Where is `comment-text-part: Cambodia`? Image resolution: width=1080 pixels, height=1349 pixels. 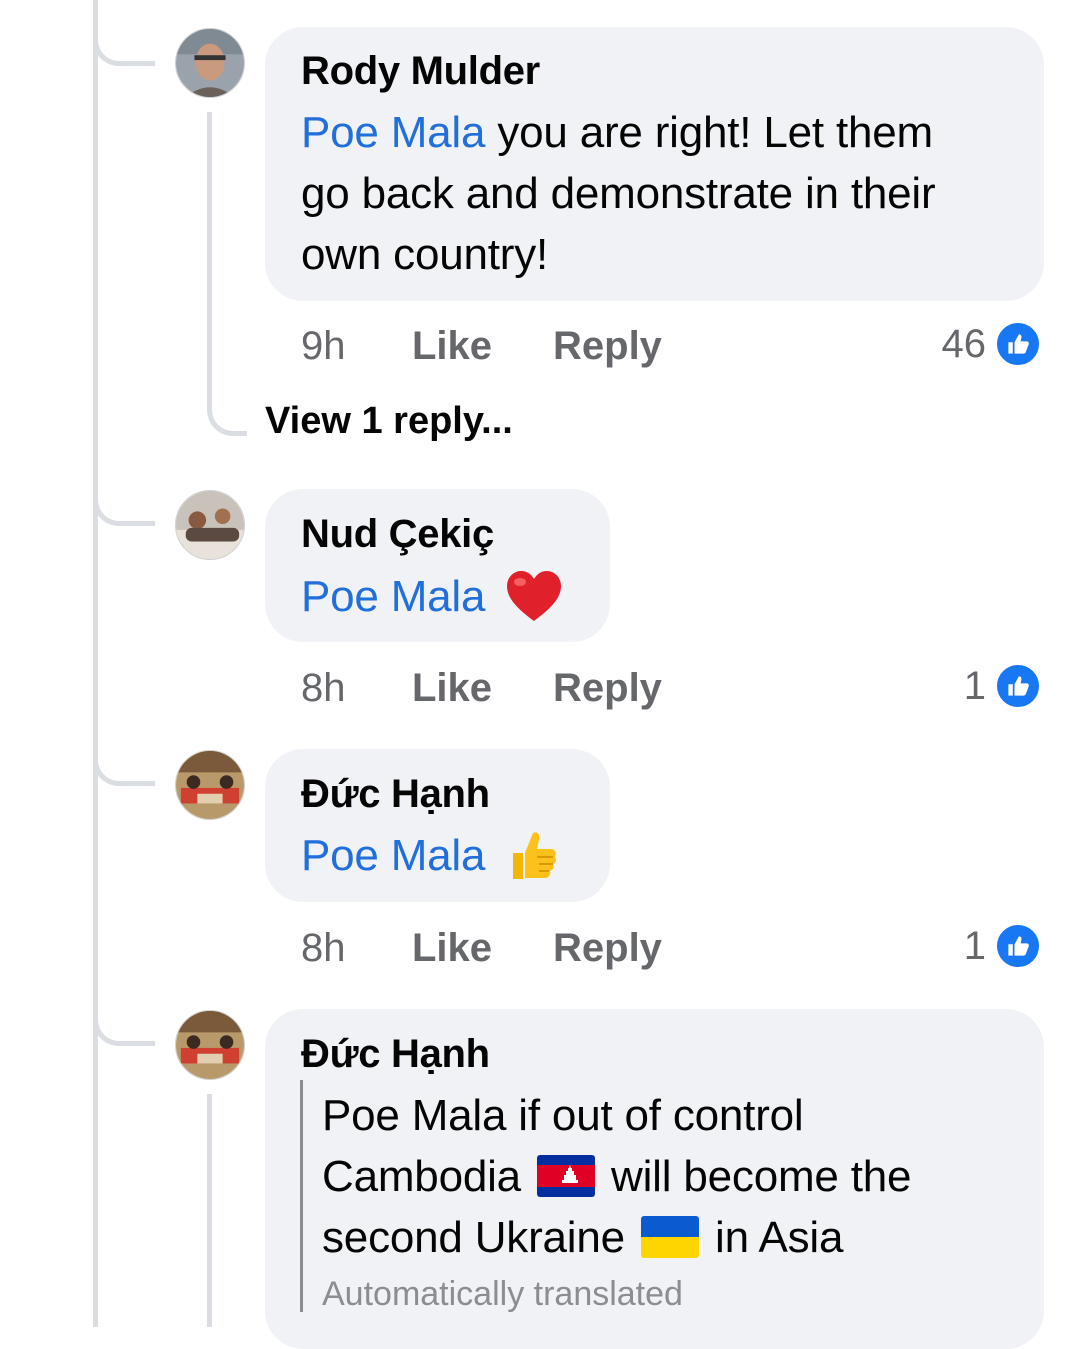 comment-text-part: Cambodia is located at coordinates (421, 1176).